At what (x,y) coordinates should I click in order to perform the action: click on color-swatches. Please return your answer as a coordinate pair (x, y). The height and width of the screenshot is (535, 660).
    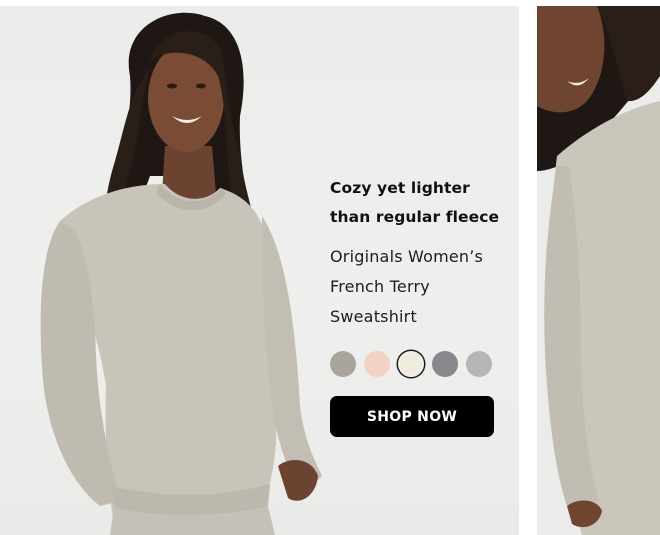
    Looking at the image, I should click on (411, 364).